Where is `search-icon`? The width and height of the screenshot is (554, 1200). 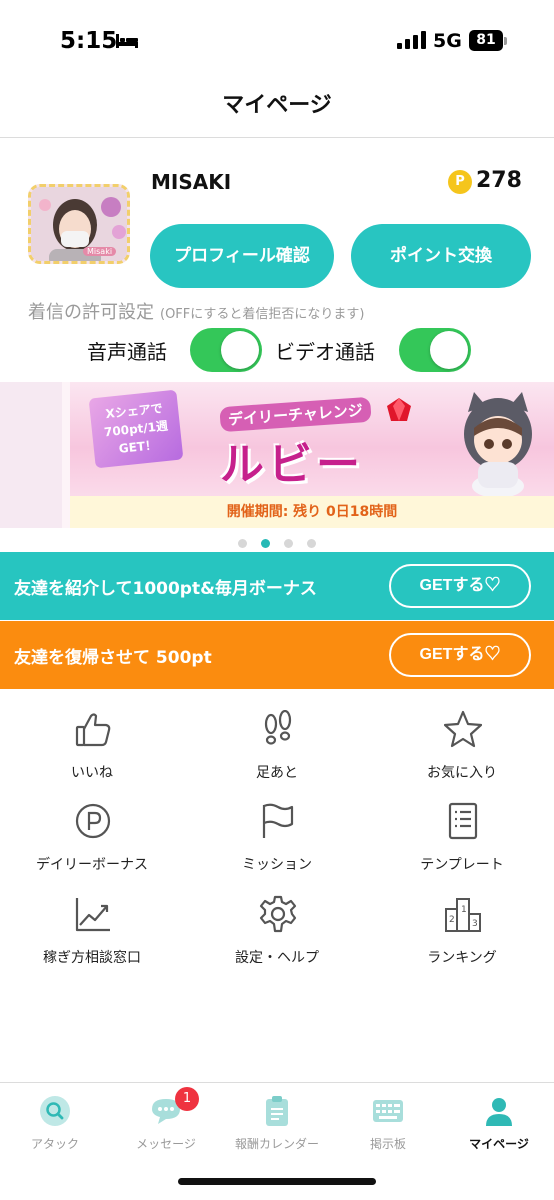
search-icon is located at coordinates (55, 1111).